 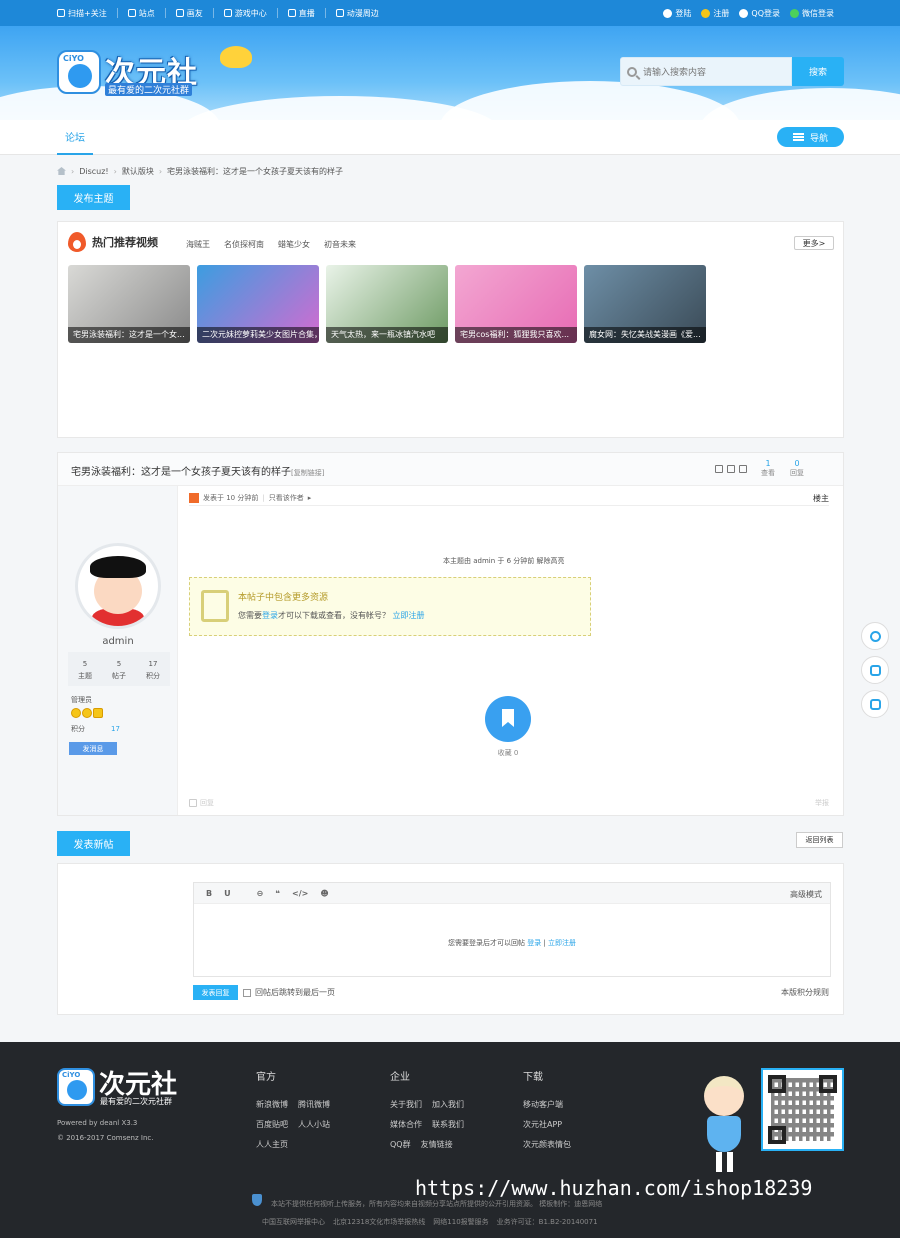 What do you see at coordinates (875, 704) in the screenshot?
I see `feedback-button` at bounding box center [875, 704].